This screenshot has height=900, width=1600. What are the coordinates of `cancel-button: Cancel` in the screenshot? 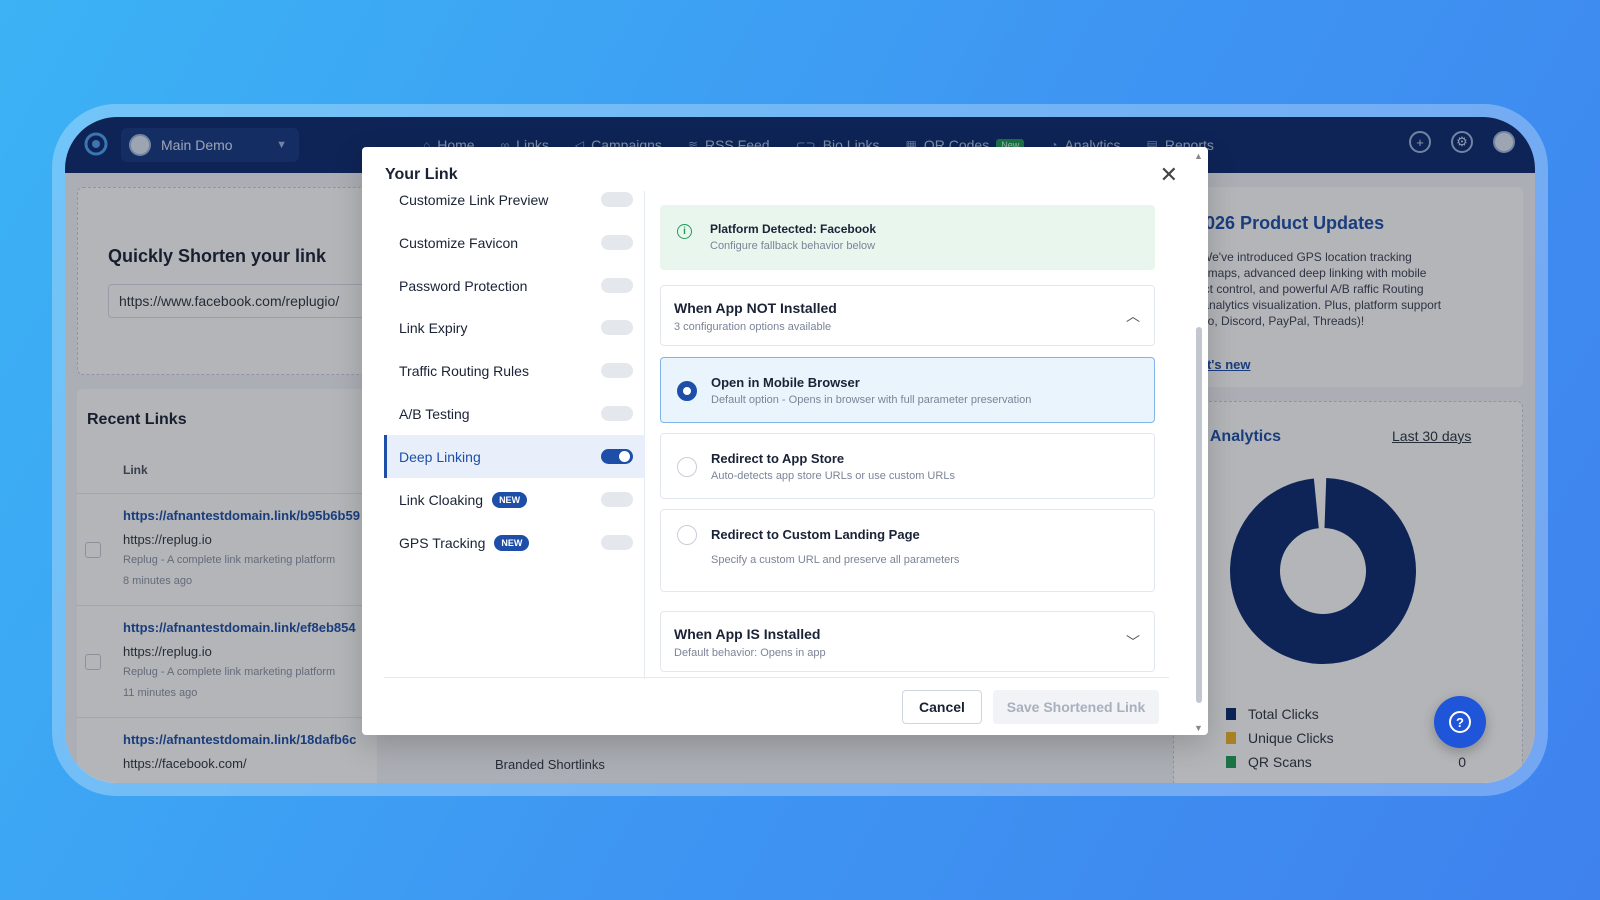 It's located at (942, 707).